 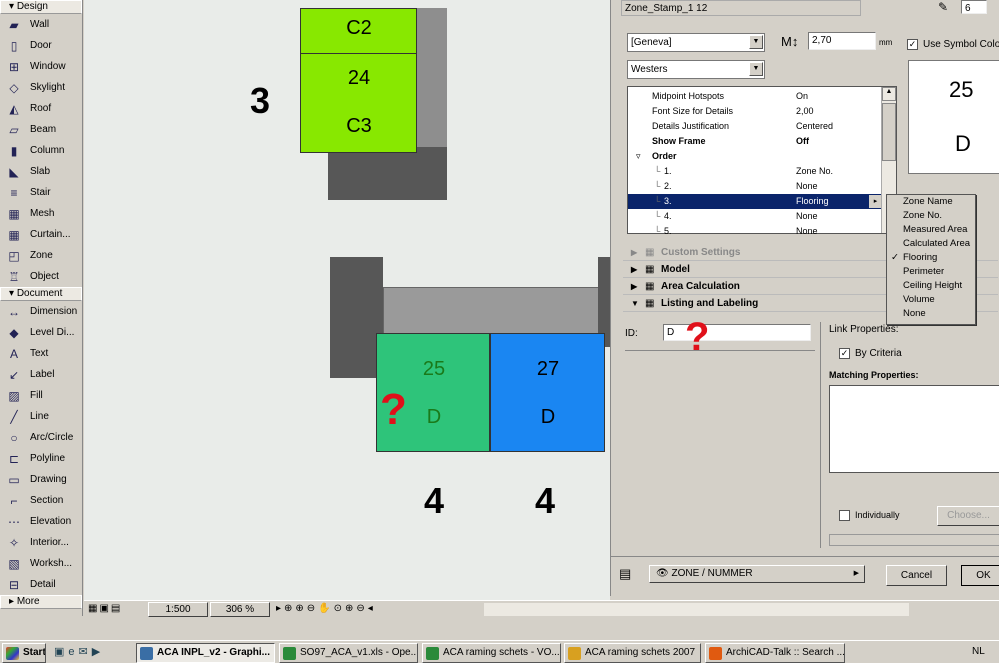 What do you see at coordinates (931, 300) in the screenshot?
I see `menu-item: Volume` at bounding box center [931, 300].